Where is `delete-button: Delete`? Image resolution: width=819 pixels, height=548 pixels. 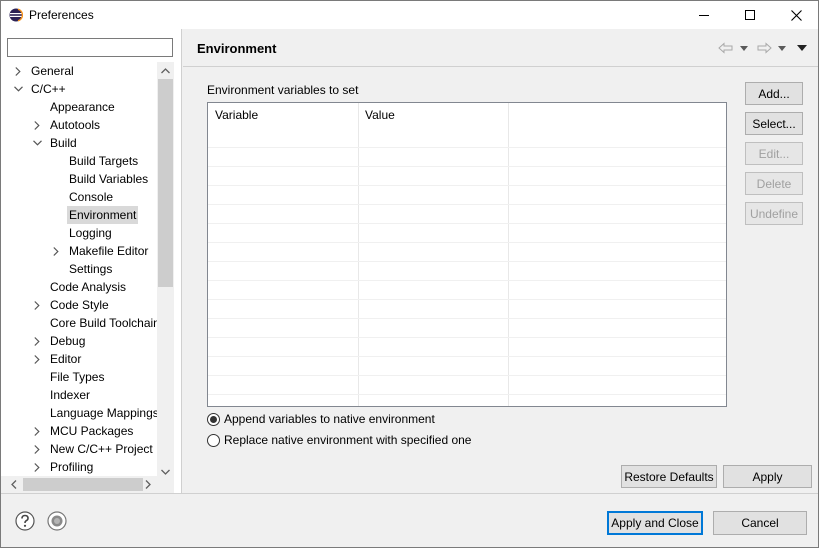
delete-button: Delete is located at coordinates (774, 183).